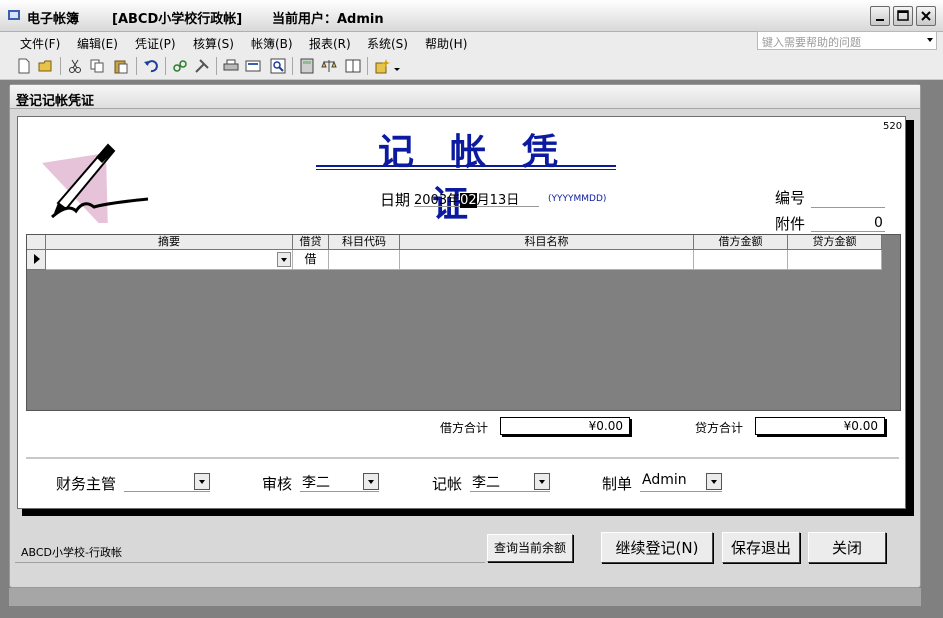 The height and width of the screenshot is (618, 943). I want to click on window-bottom-edge, so click(465, 597).